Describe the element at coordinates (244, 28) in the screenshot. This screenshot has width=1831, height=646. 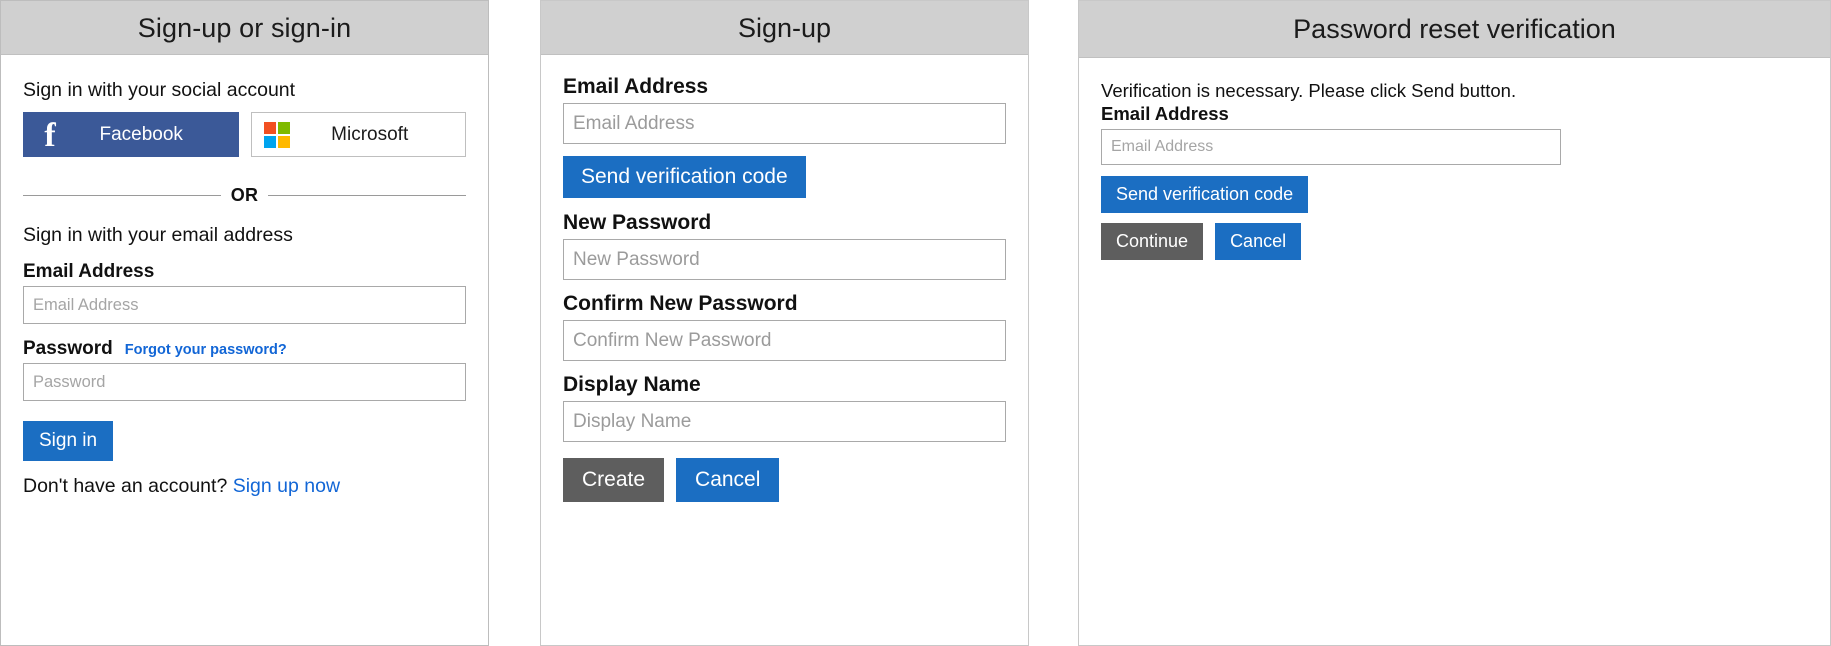
I see `signin-panel-title: Sign-up or sign-in` at that location.